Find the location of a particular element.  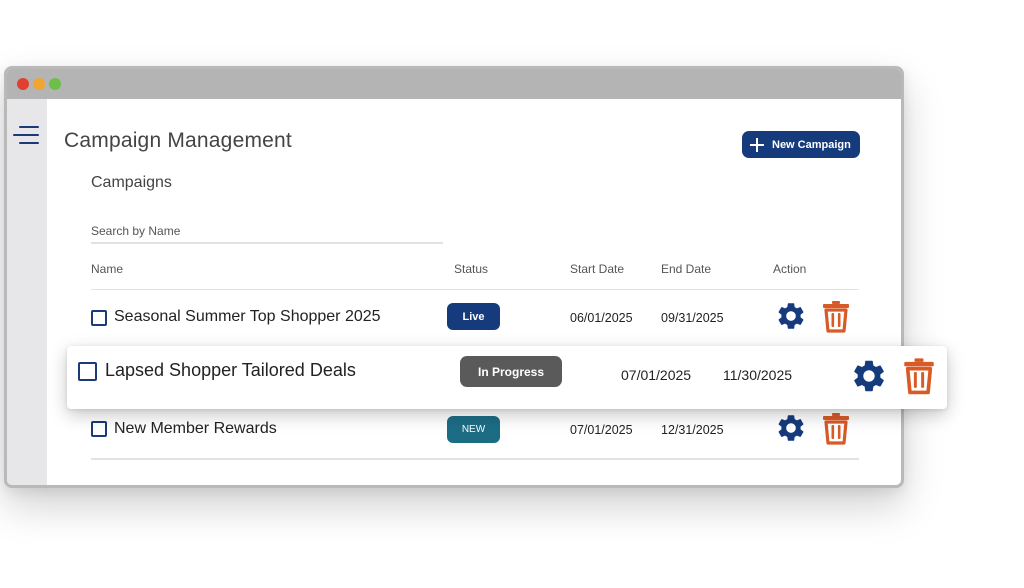

campaign-name: New Member Rewards is located at coordinates (195, 428).